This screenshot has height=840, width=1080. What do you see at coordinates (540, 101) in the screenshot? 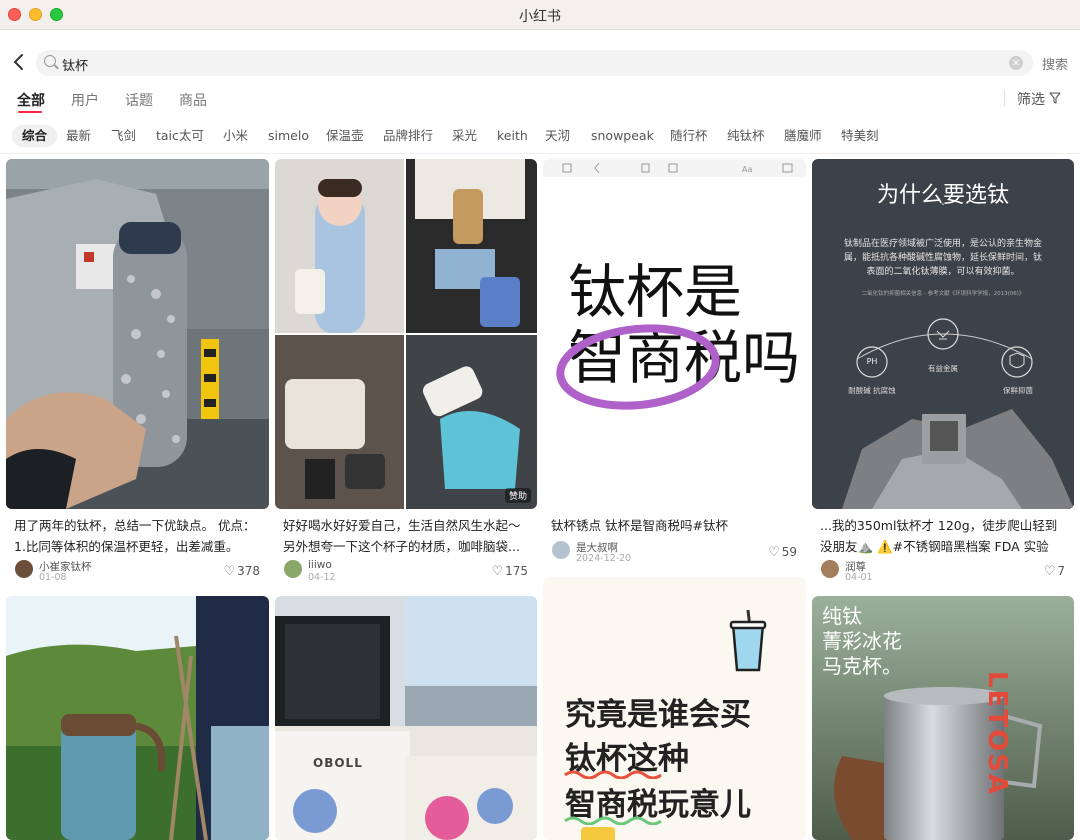
I see `result-tabs: 全部 用户 话题 商品 筛选` at bounding box center [540, 101].